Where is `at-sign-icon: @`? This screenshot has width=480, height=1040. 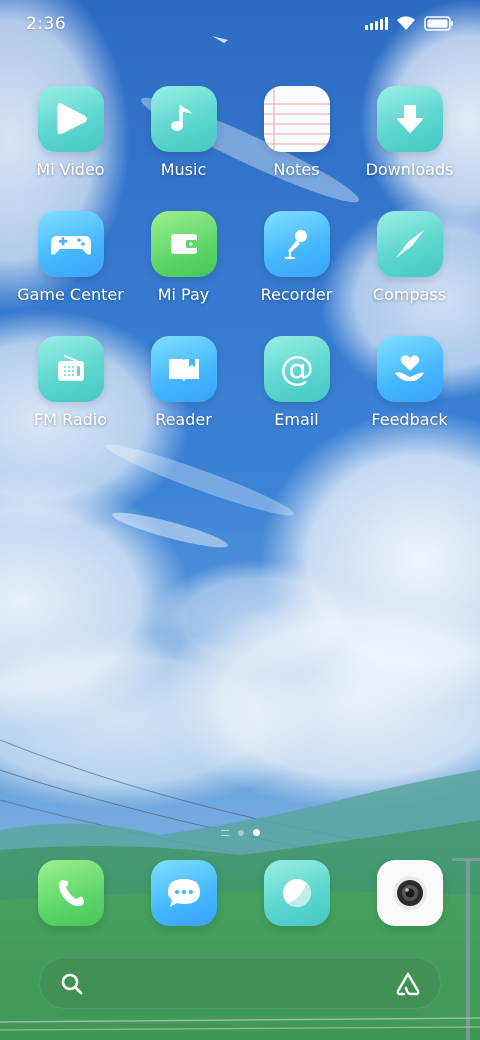
at-sign-icon: @ is located at coordinates (296, 369).